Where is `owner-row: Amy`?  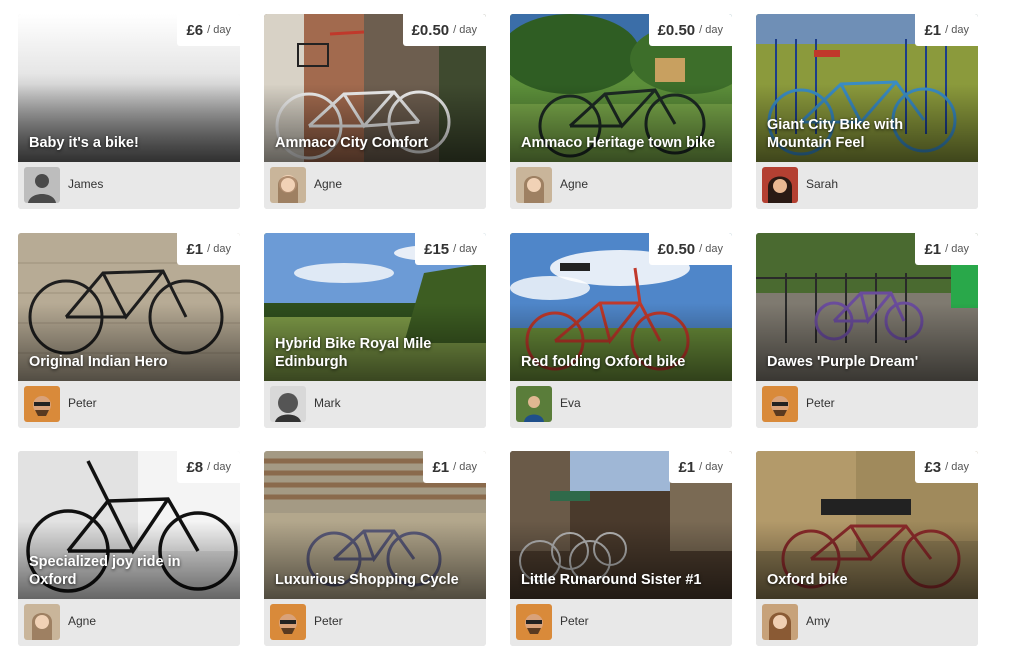 owner-row: Amy is located at coordinates (867, 622).